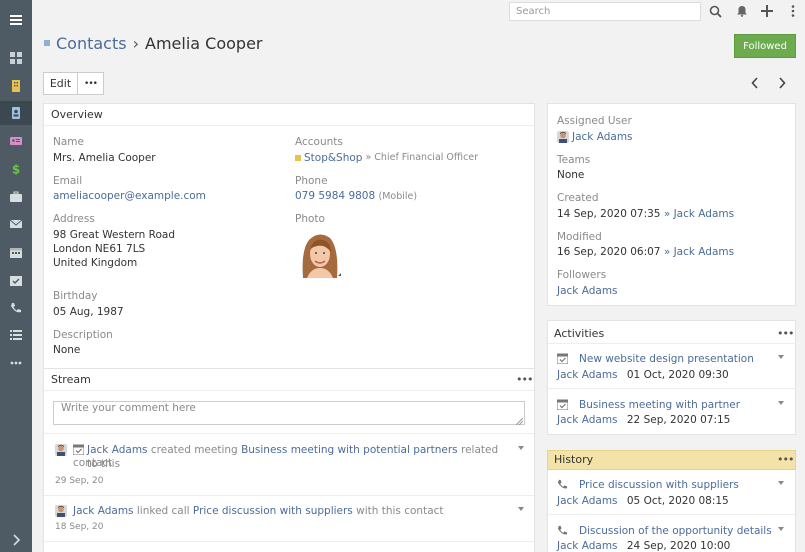 The image size is (805, 552). What do you see at coordinates (579, 333) in the screenshot?
I see `activities-title: Activities` at bounding box center [579, 333].